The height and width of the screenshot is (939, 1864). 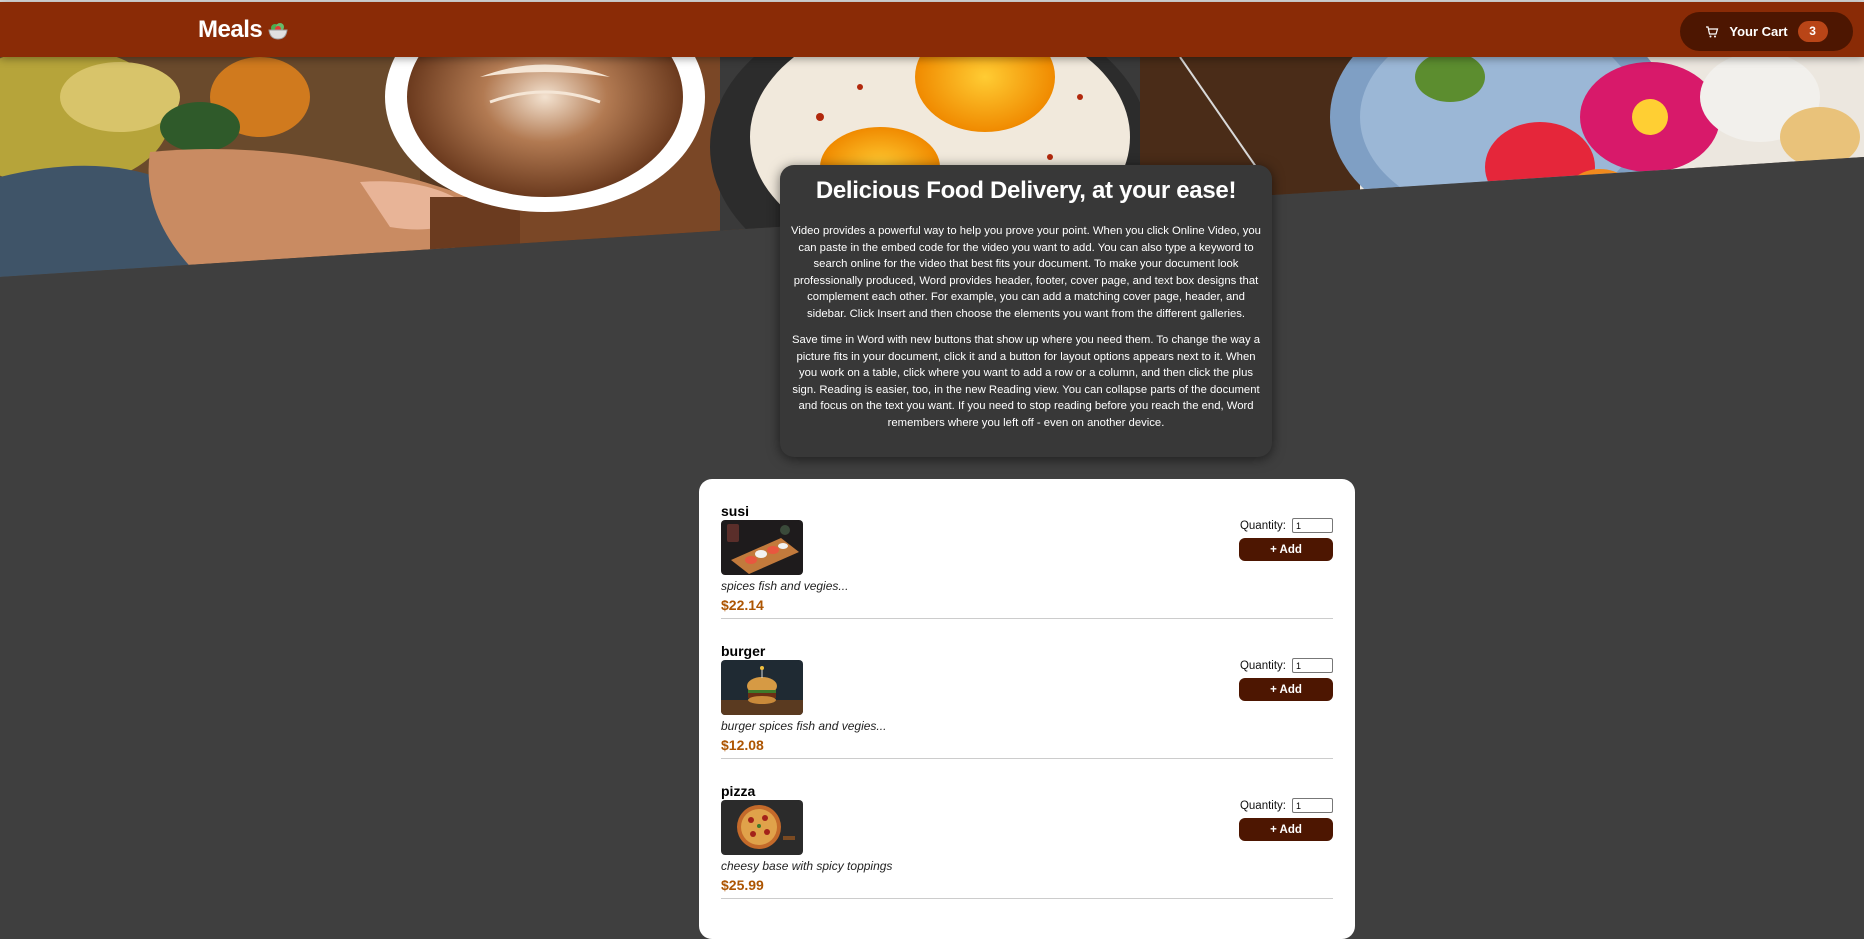 What do you see at coordinates (742, 885) in the screenshot?
I see `meal-price: $25.99` at bounding box center [742, 885].